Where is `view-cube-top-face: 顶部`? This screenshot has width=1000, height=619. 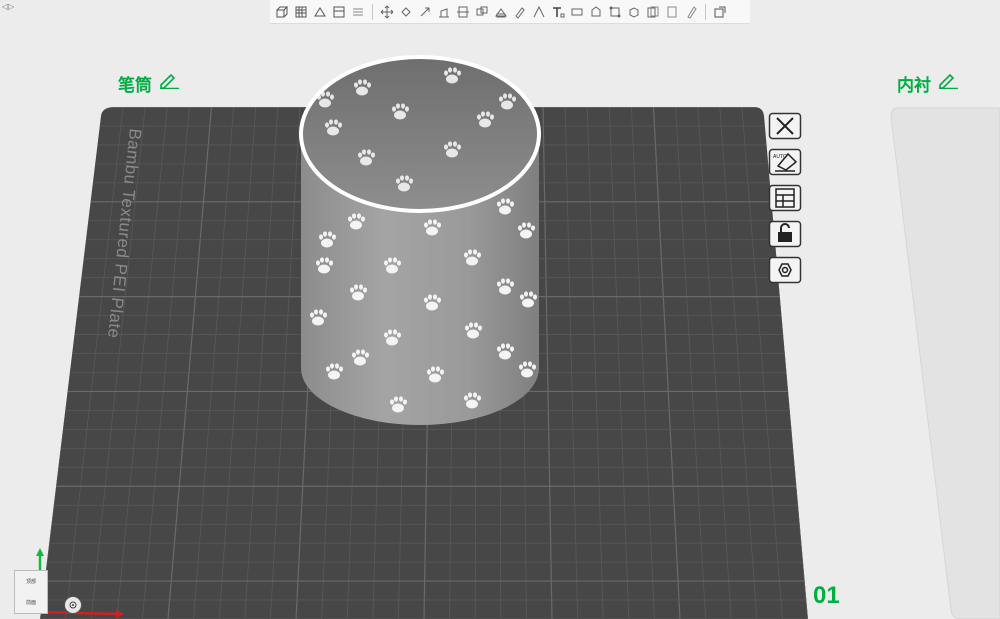 view-cube-top-face: 顶部 is located at coordinates (31, 581).